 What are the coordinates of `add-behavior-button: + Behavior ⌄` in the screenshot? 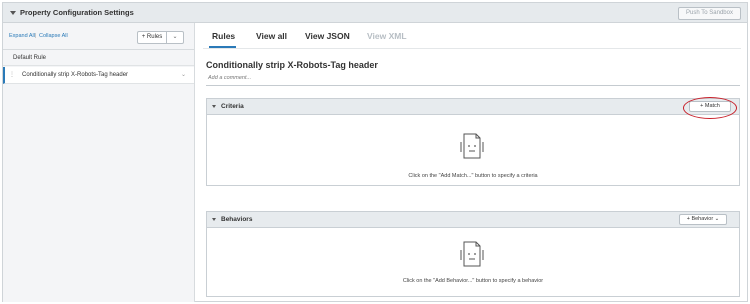 It's located at (703, 219).